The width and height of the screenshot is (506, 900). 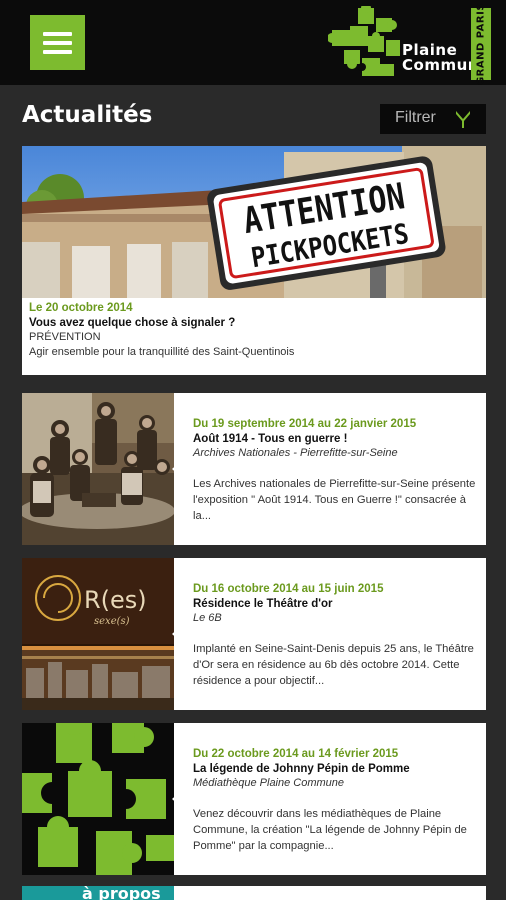 I want to click on grand-paris-label: GRAND PARIS, so click(x=481, y=44).